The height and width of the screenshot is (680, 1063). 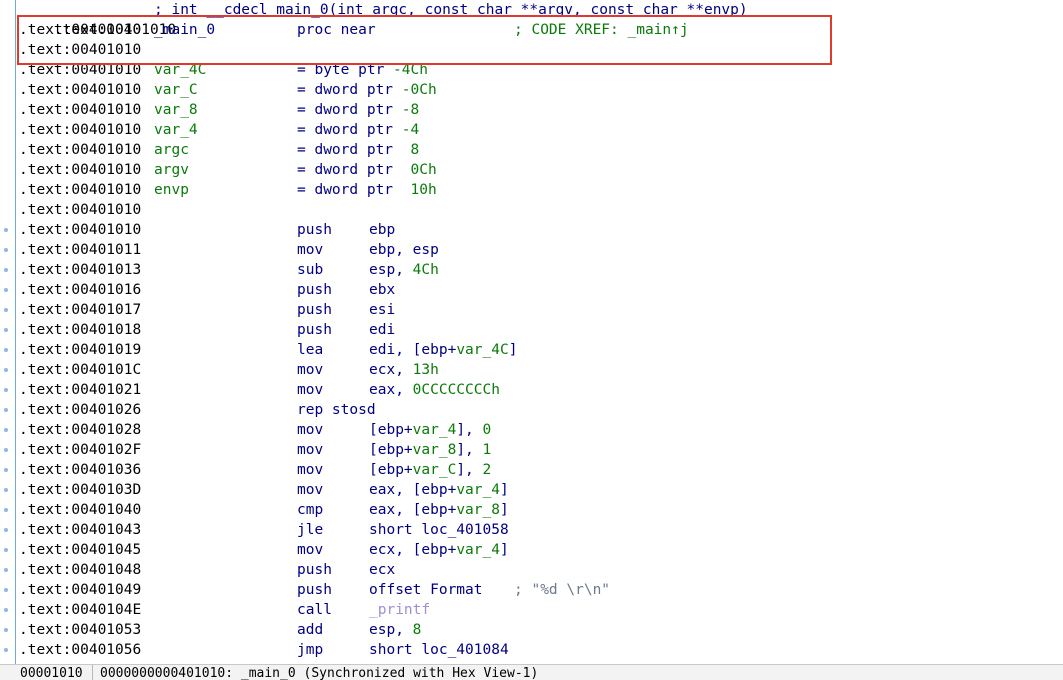 What do you see at coordinates (268, 350) in the screenshot?
I see `instruction-line: .text:00401019 lea edi, [ebp+var_4C]` at bounding box center [268, 350].